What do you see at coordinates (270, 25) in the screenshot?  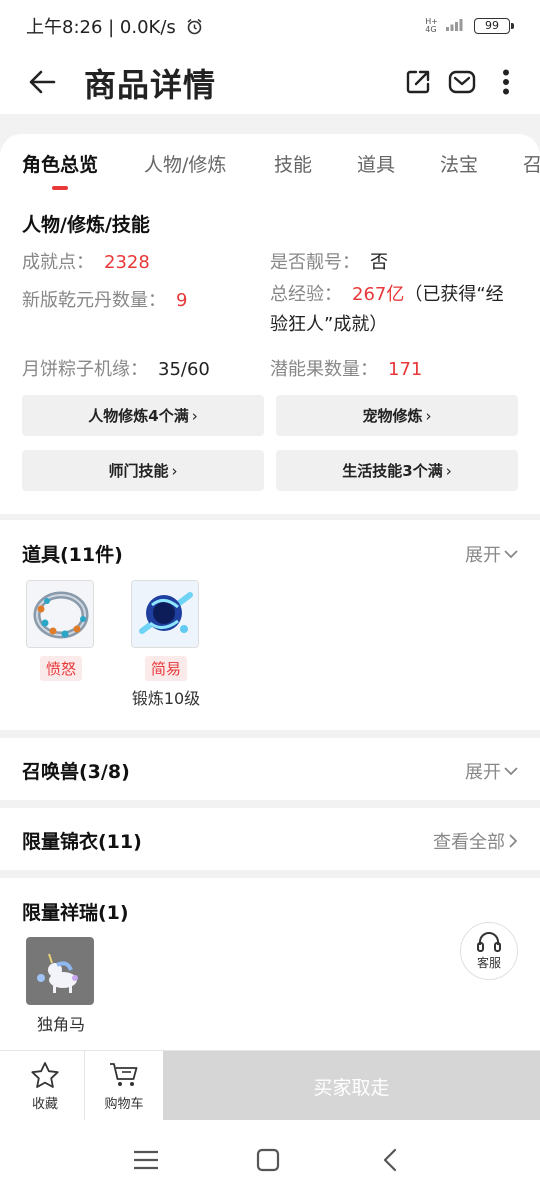 I see `status-bar: 上午8:26 | 0.0K/s H+ 4G 99` at bounding box center [270, 25].